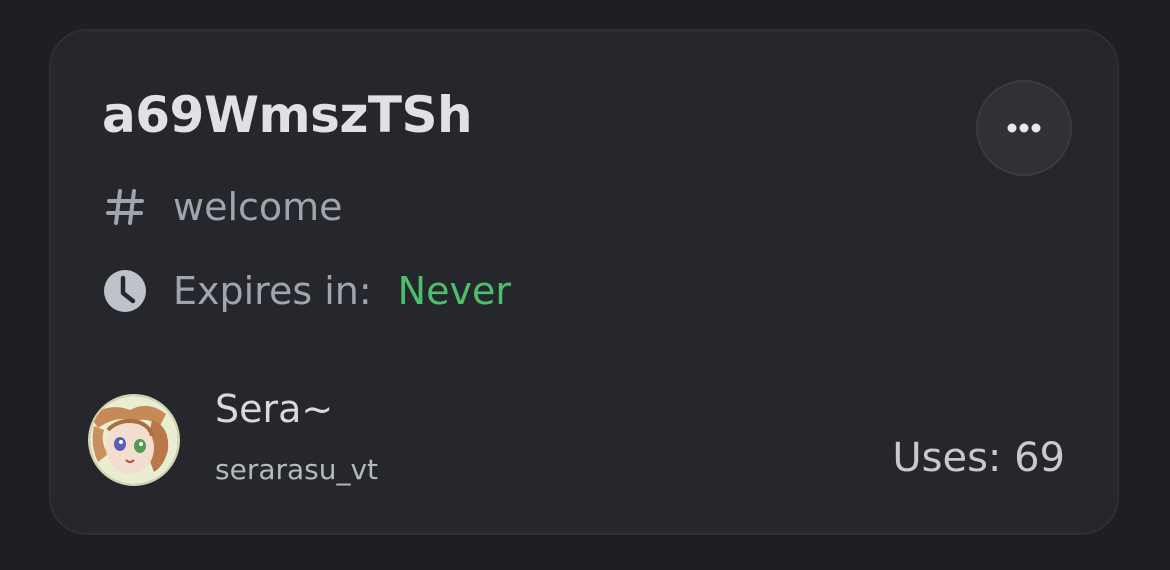 The image size is (1170, 570). Describe the element at coordinates (297, 469) in the screenshot. I see `inviter-username: serarasu_vt` at that location.